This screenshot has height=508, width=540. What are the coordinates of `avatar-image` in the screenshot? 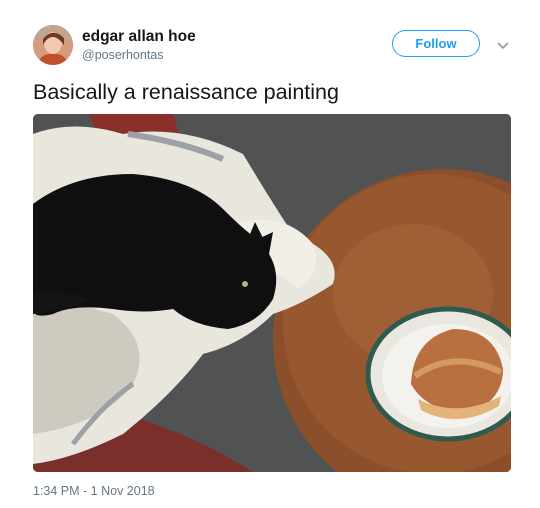 It's located at (53, 45).